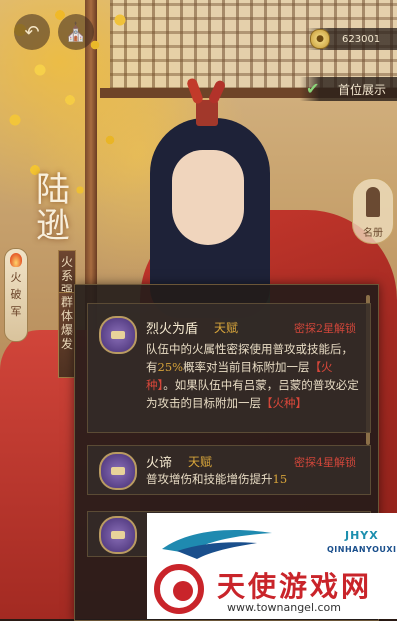 The height and width of the screenshot is (621, 397). I want to click on currency-value: 623001, so click(361, 39).